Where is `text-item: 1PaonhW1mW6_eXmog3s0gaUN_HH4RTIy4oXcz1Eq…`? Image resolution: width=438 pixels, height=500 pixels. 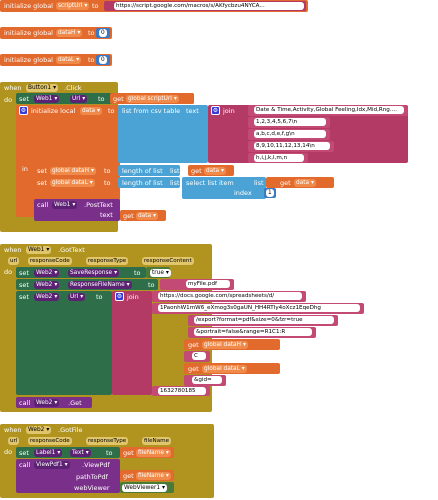
text-item: 1PaonhW1mW6_eXmog3s0gaUN_HH4RTIy4oXcz1Eq… is located at coordinates (258, 308).